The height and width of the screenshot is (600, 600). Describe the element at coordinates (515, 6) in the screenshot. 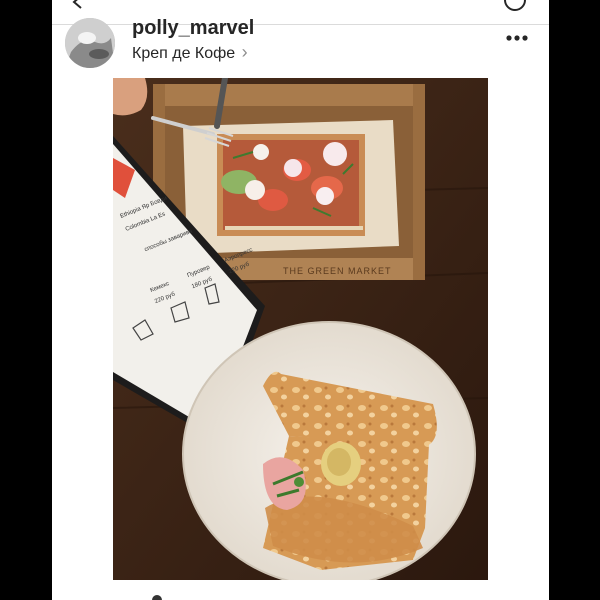

I see `compass-icon` at that location.